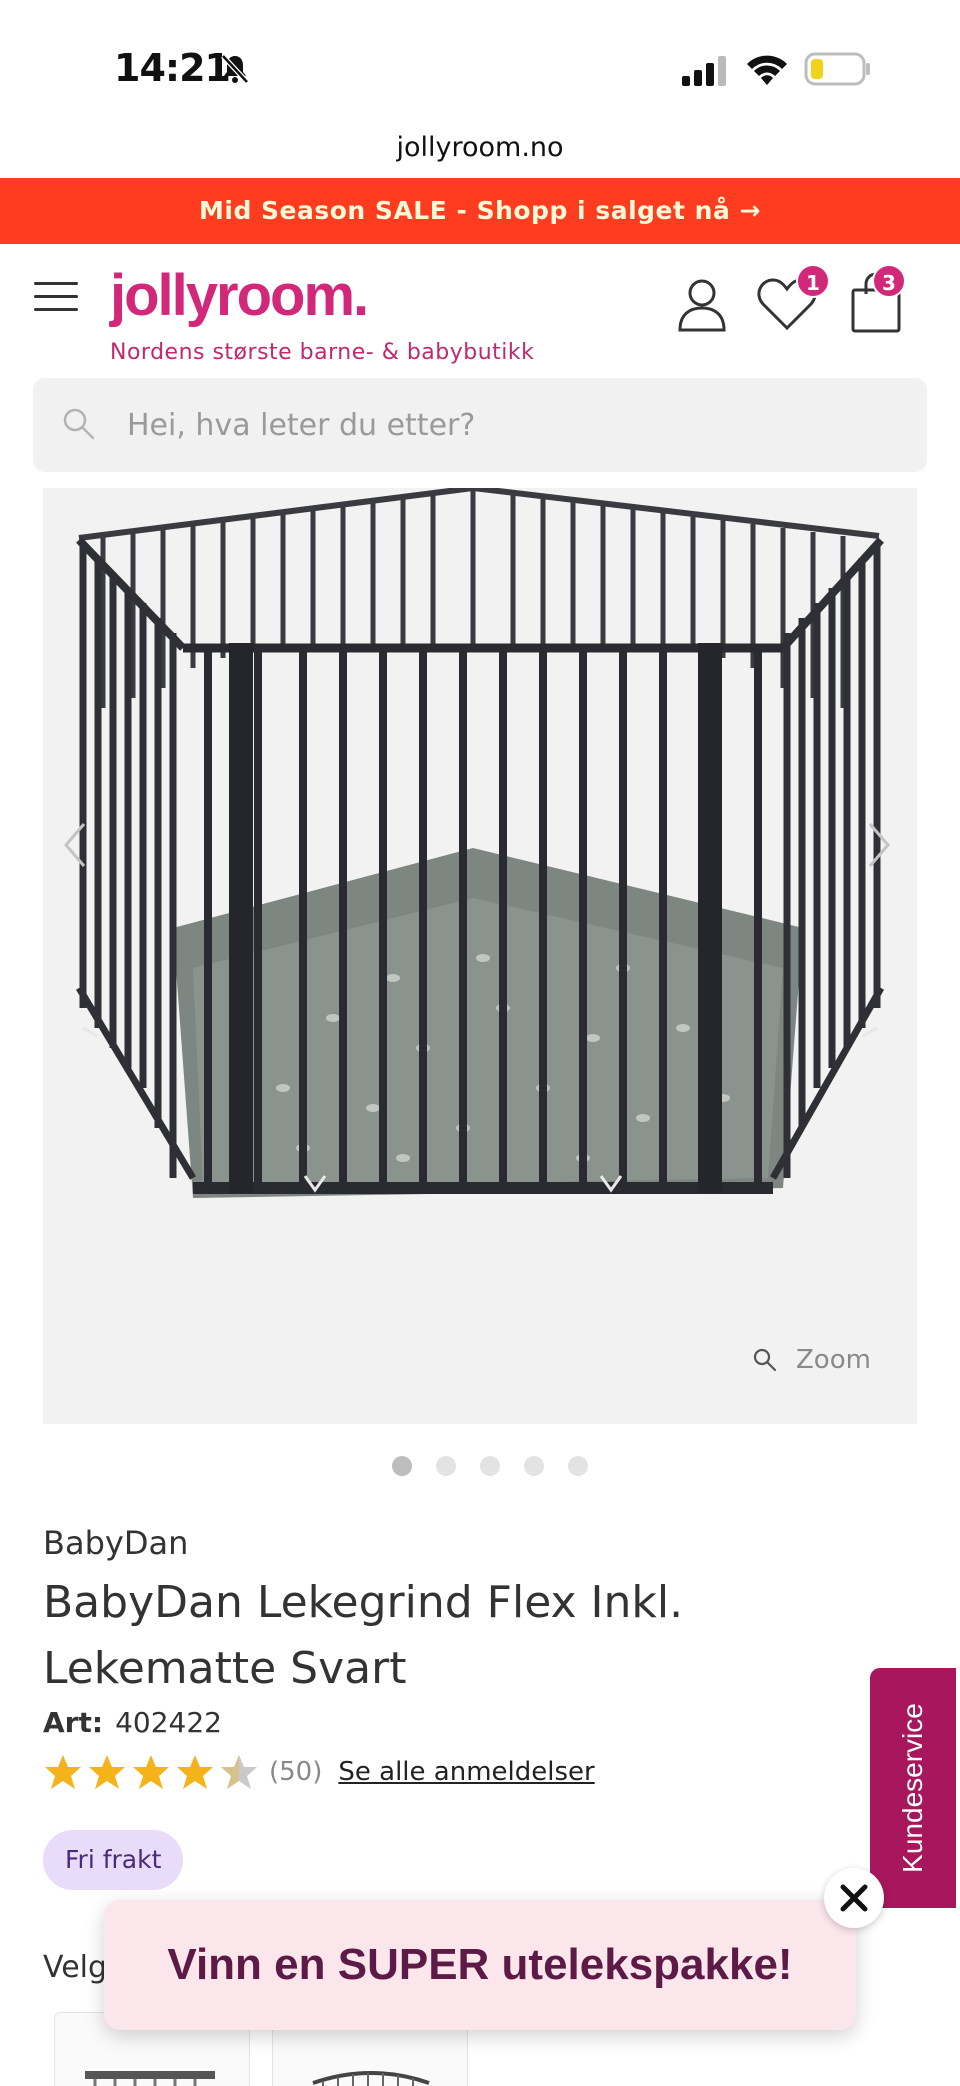 This screenshot has height=2086, width=960. I want to click on promo-popup: Vinn en SUPER utelekspakke!, so click(480, 1965).